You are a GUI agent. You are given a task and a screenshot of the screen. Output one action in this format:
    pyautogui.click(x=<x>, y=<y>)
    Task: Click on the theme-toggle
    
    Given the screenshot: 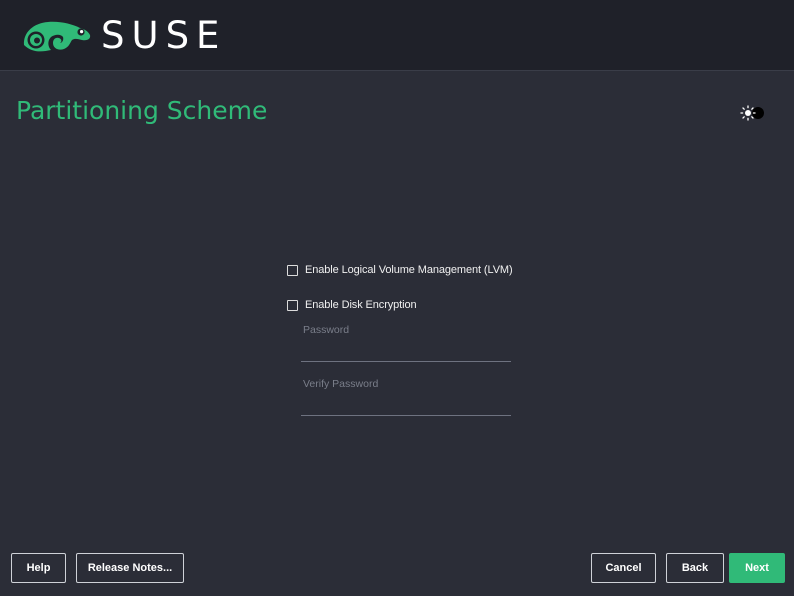 What is the action you would take?
    pyautogui.click(x=752, y=113)
    